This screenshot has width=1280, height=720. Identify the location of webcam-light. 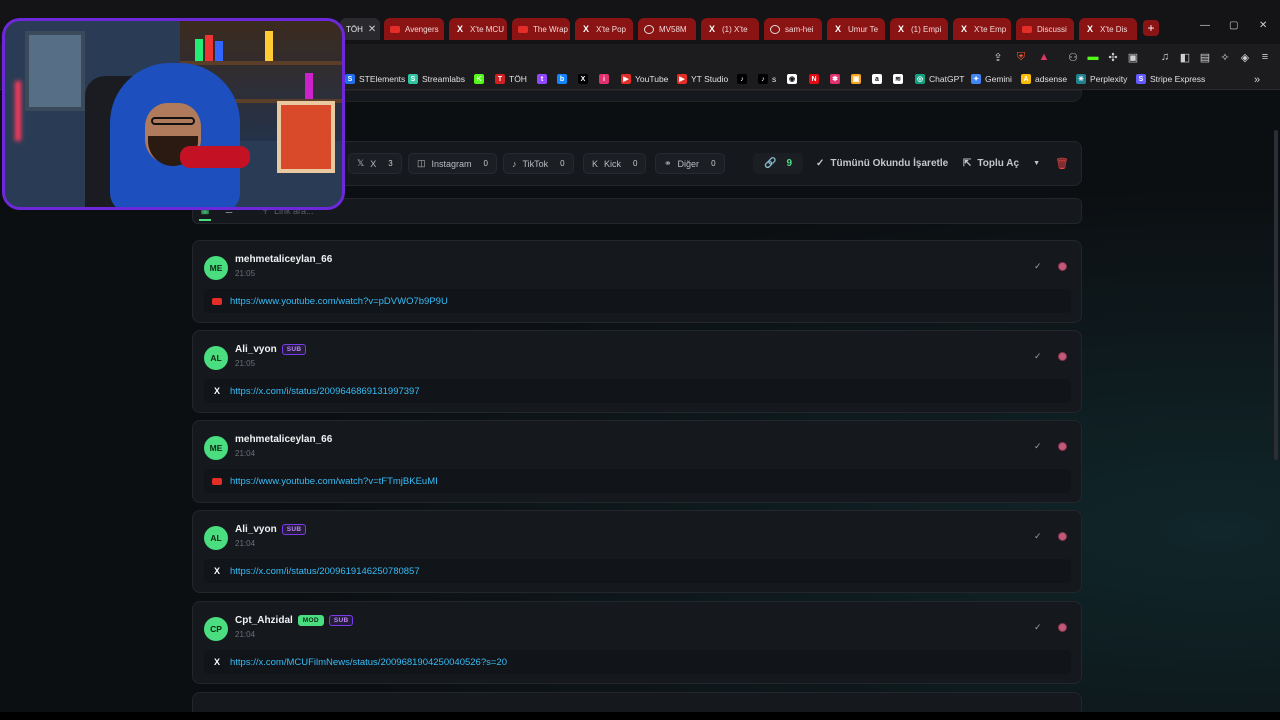
(18, 111).